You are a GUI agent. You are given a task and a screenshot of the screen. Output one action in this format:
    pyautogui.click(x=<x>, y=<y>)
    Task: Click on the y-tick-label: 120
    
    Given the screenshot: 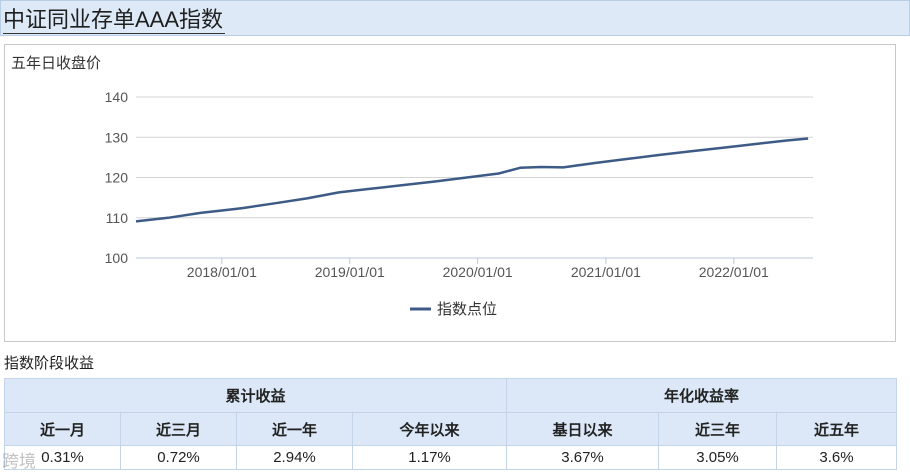 What is the action you would take?
    pyautogui.click(x=117, y=178)
    